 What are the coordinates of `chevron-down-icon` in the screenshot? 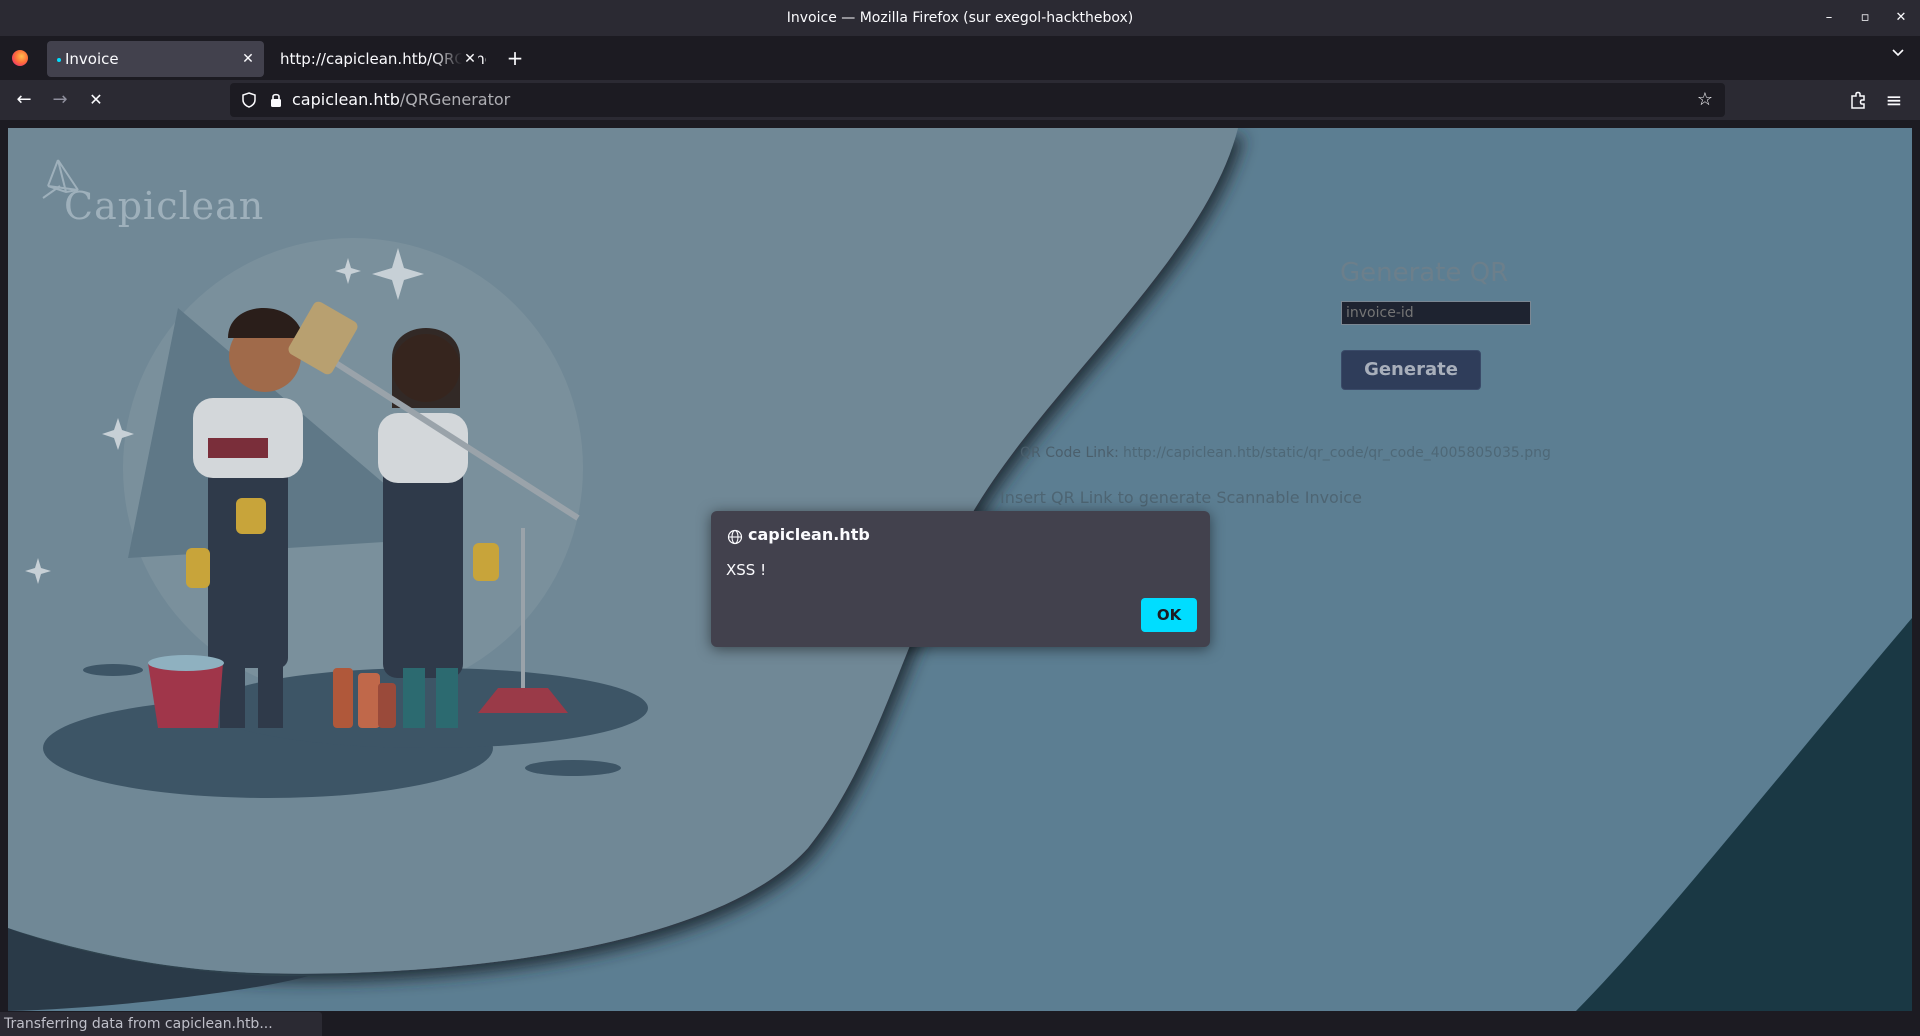 It's located at (1898, 53).